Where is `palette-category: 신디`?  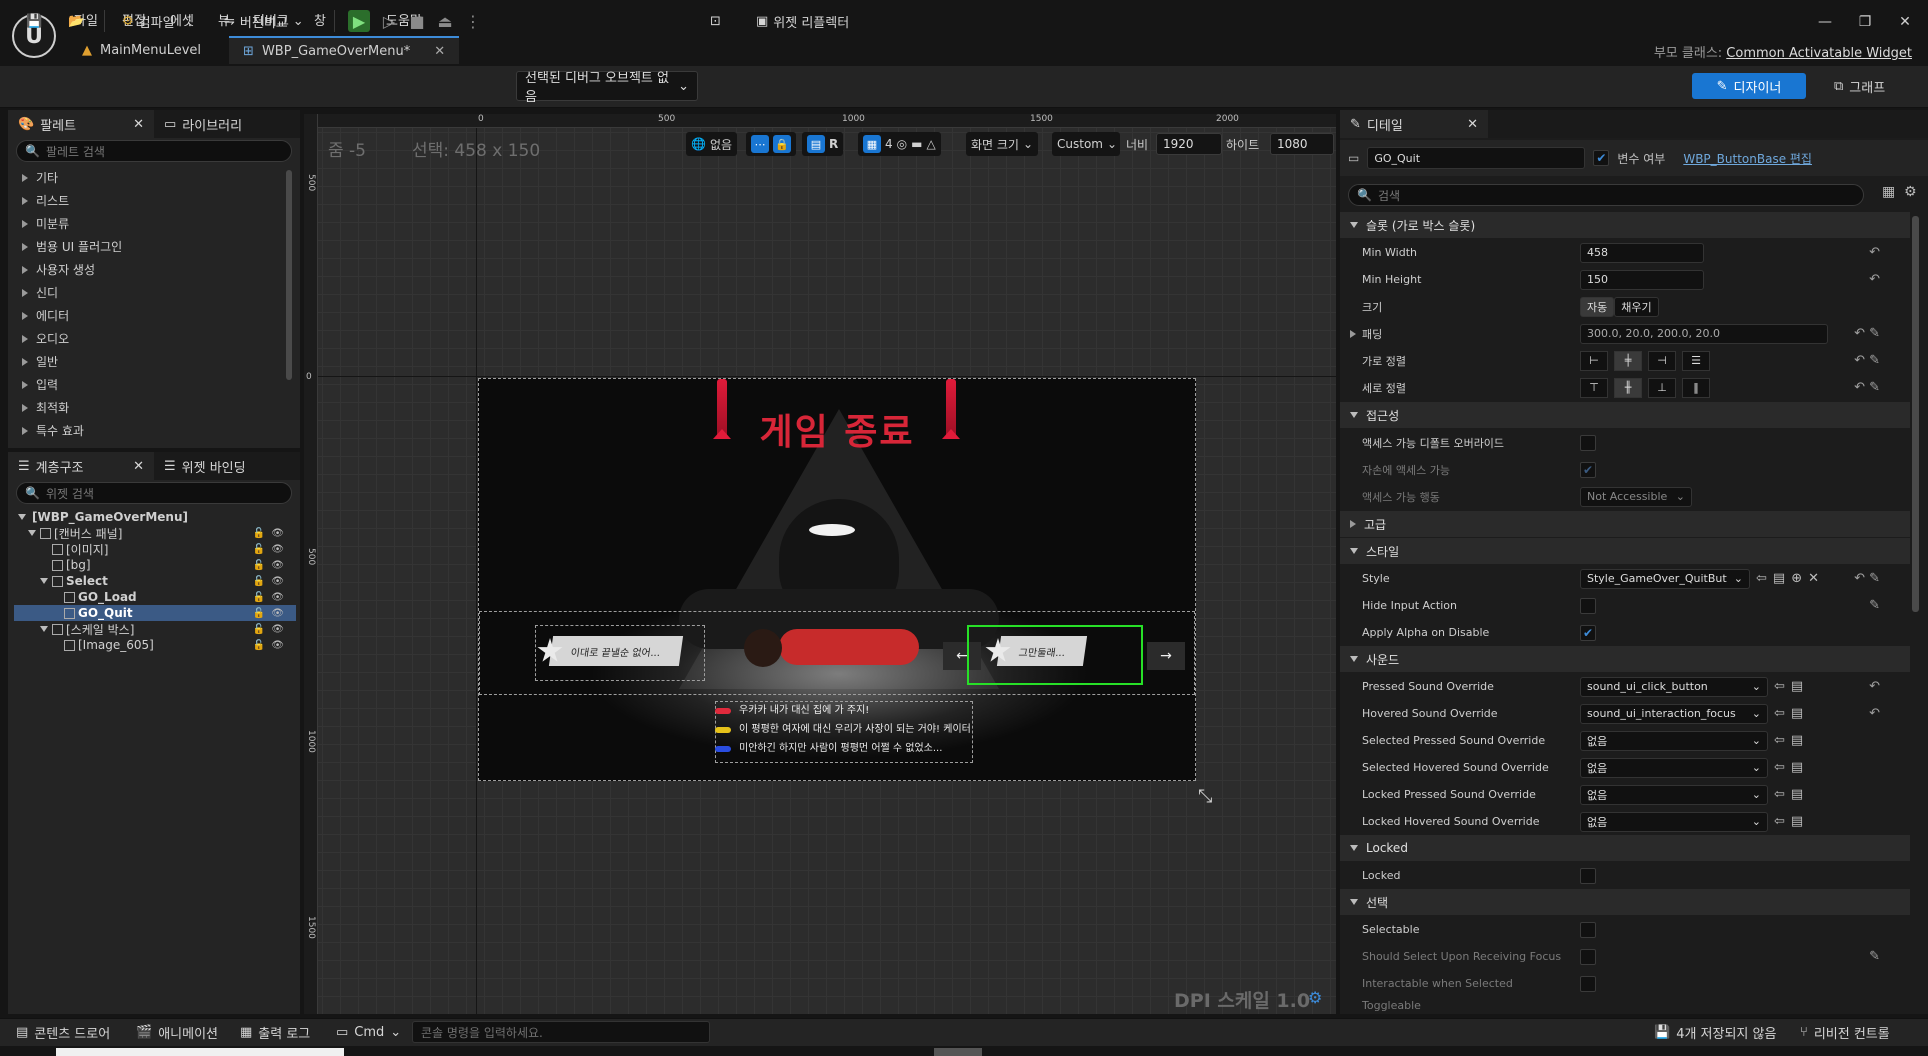
palette-category: 신디 is located at coordinates (146, 292).